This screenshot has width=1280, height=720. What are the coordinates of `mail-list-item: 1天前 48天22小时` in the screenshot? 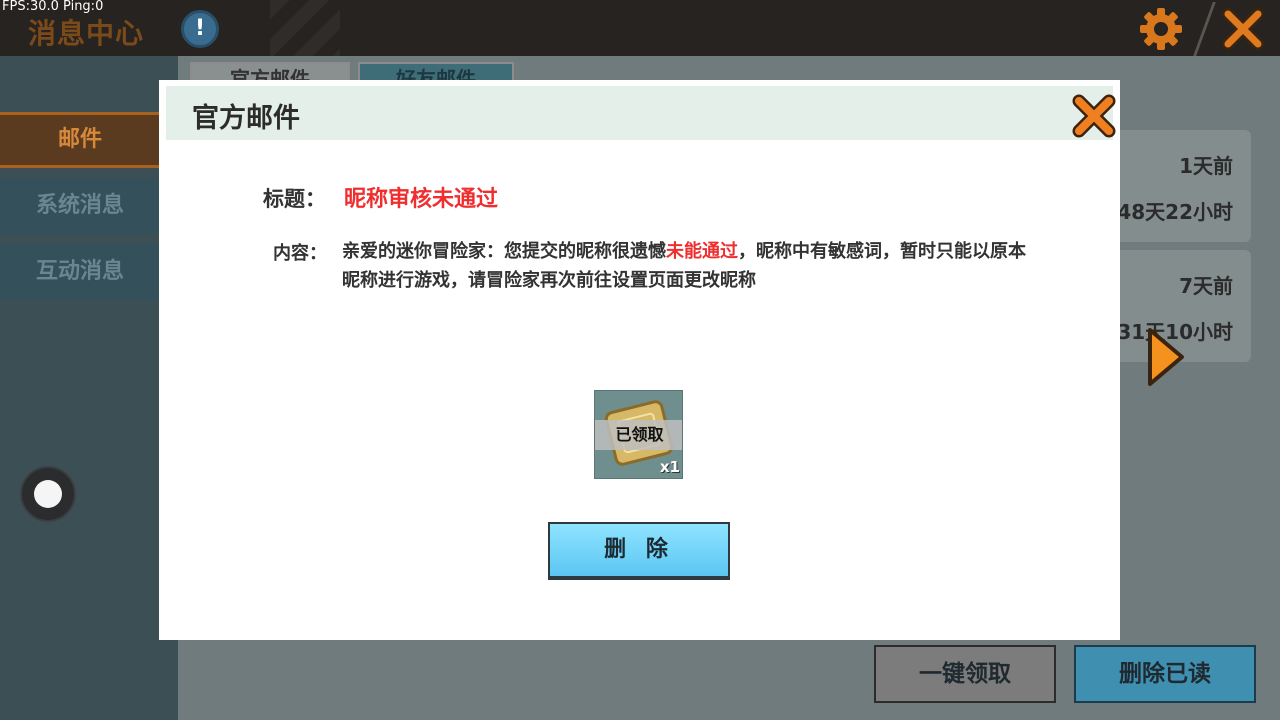 It's located at (1178, 186).